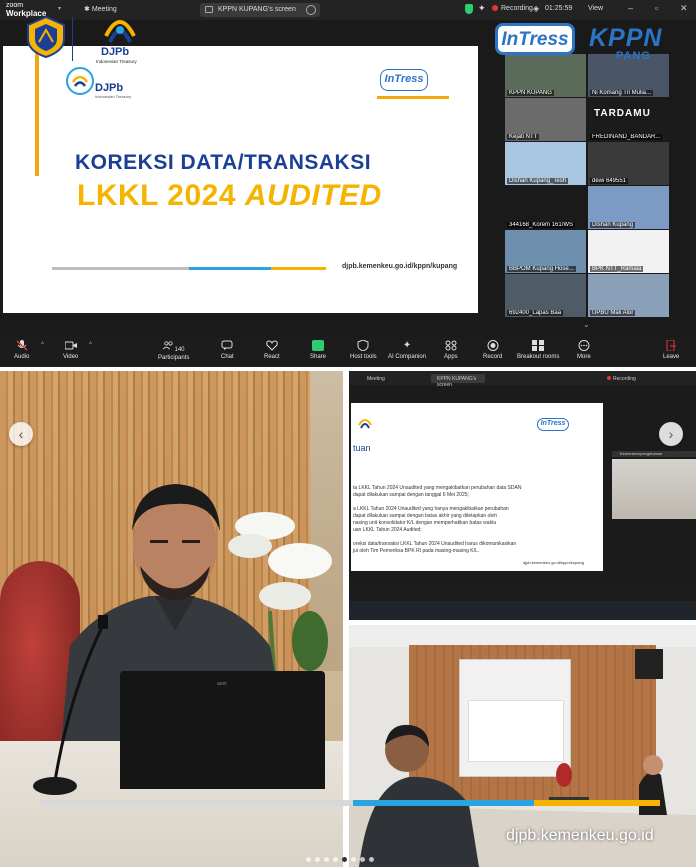 The width and height of the screenshot is (696, 867). Describe the element at coordinates (365, 424) in the screenshot. I see `secondary-djpb-logo-icon` at that location.